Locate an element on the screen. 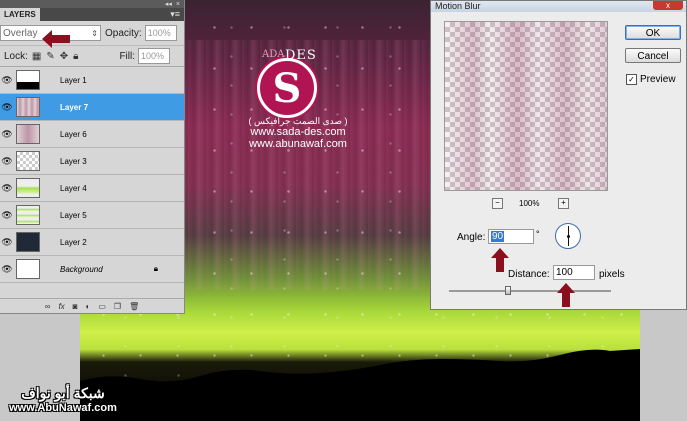 The image size is (687, 421). preview-option: ✓ Preview is located at coordinates (651, 79).